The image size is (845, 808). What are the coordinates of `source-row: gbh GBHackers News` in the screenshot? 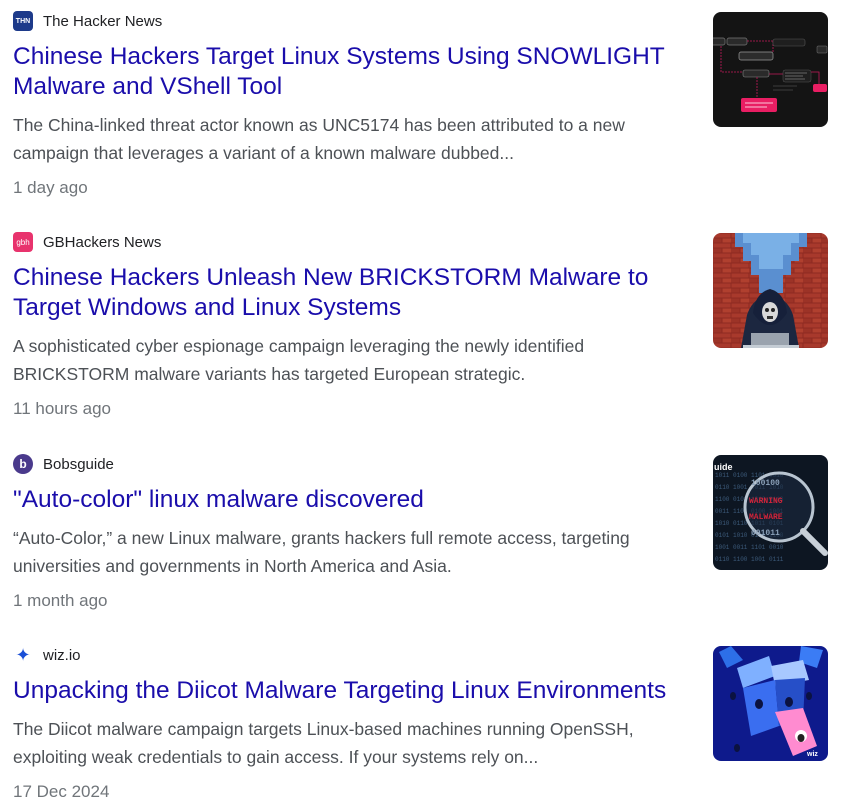 It's located at (87, 242).